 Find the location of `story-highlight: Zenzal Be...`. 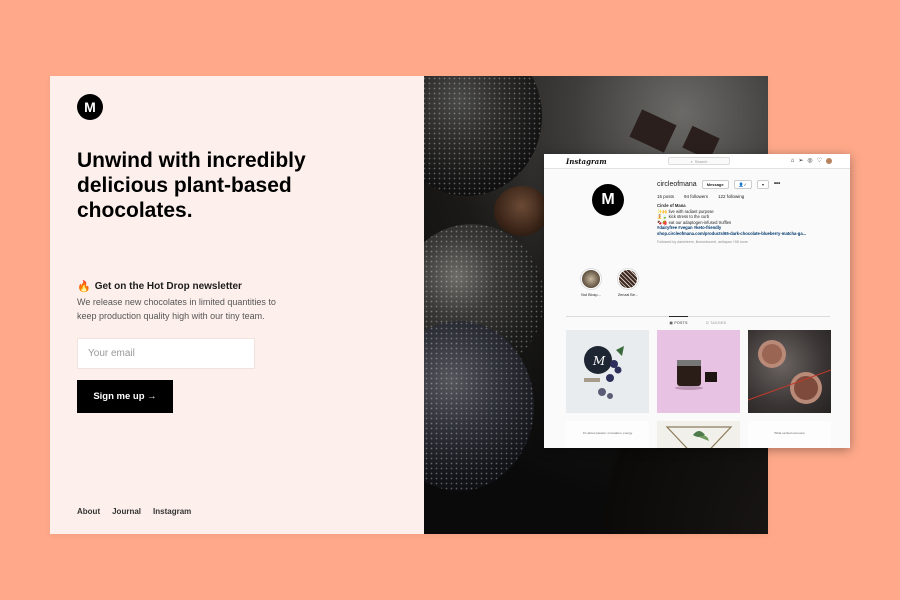

story-highlight: Zenzal Be... is located at coordinates (628, 282).